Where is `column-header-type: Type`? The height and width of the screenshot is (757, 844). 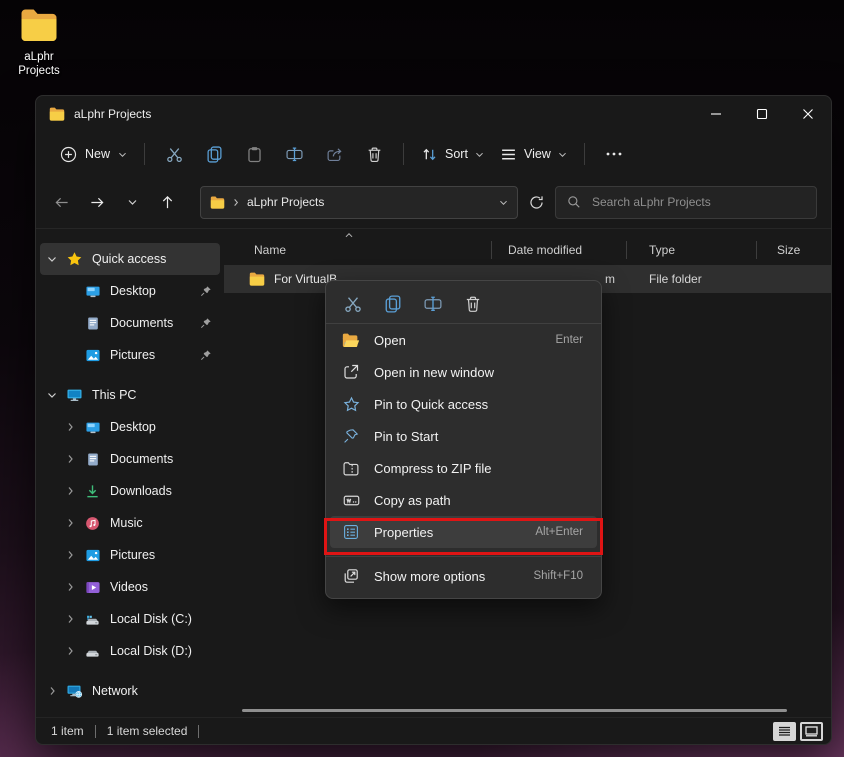
column-header-type: Type is located at coordinates (692, 250).